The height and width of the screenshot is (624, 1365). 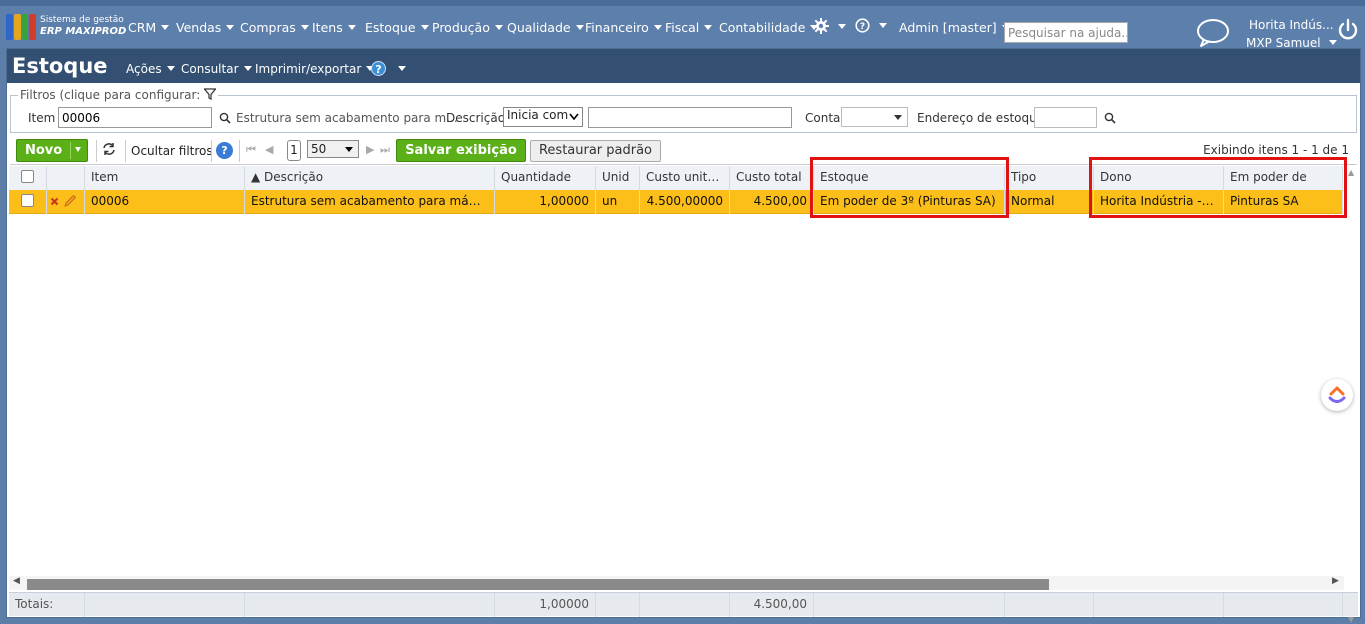 I want to click on chevron-down-icon, so click(x=574, y=117).